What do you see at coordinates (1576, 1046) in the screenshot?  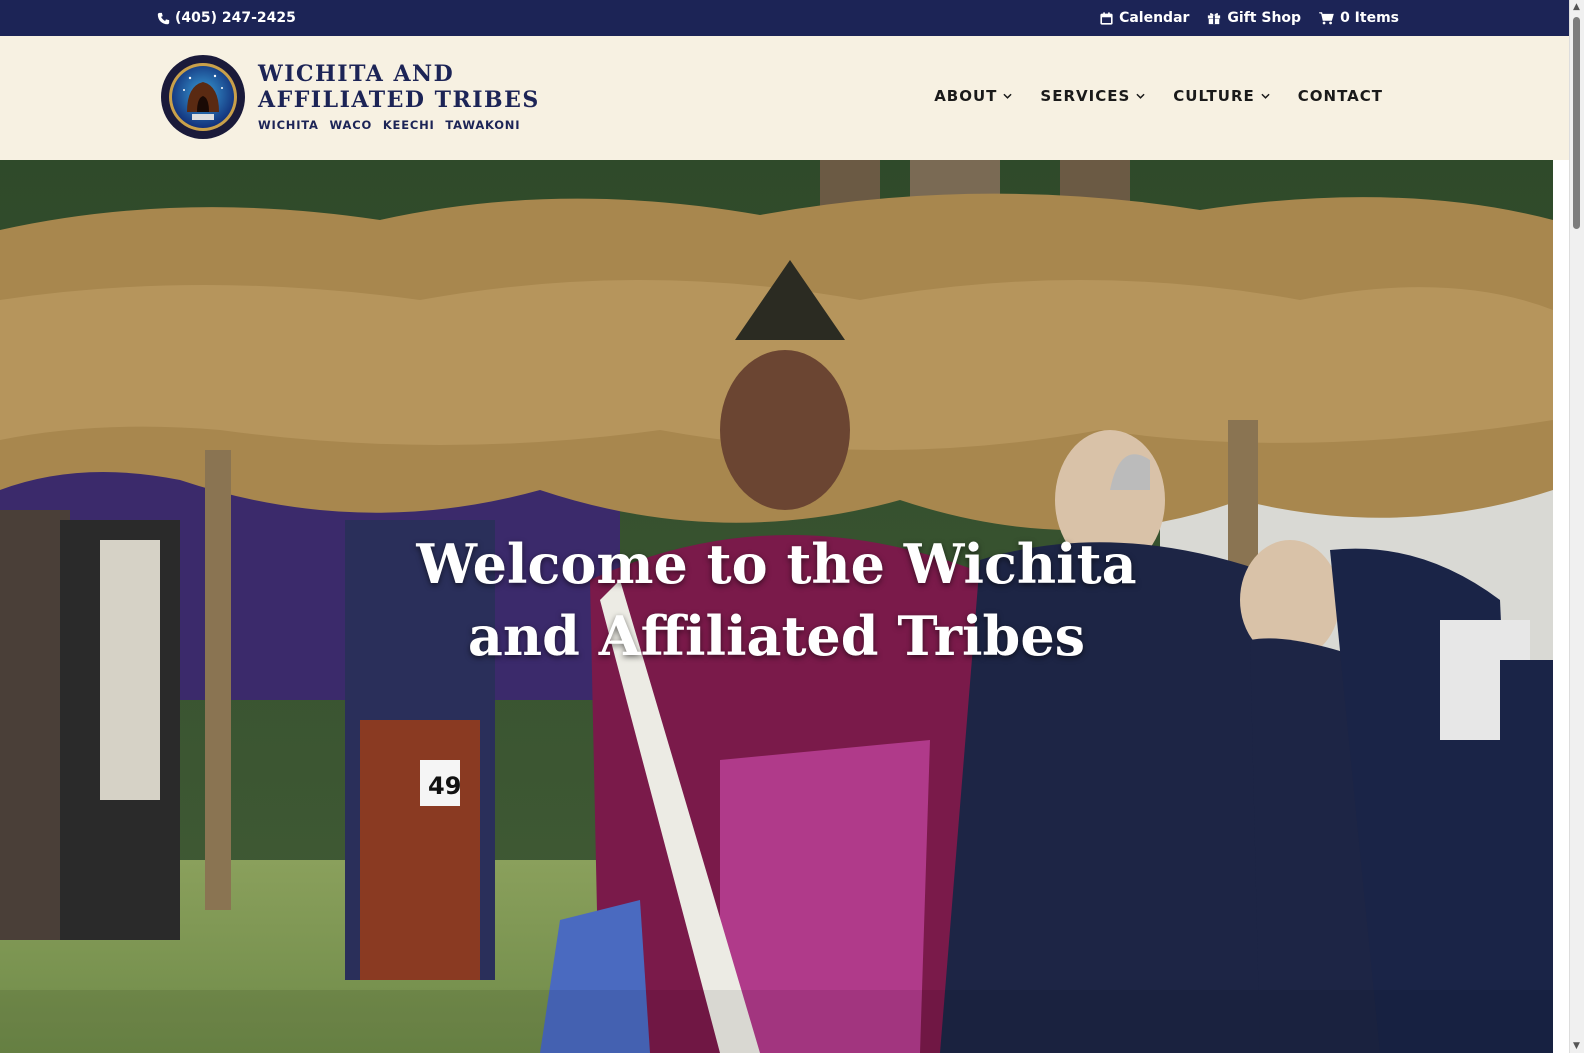 I see `scroll-down-arrow-icon: ▼` at bounding box center [1576, 1046].